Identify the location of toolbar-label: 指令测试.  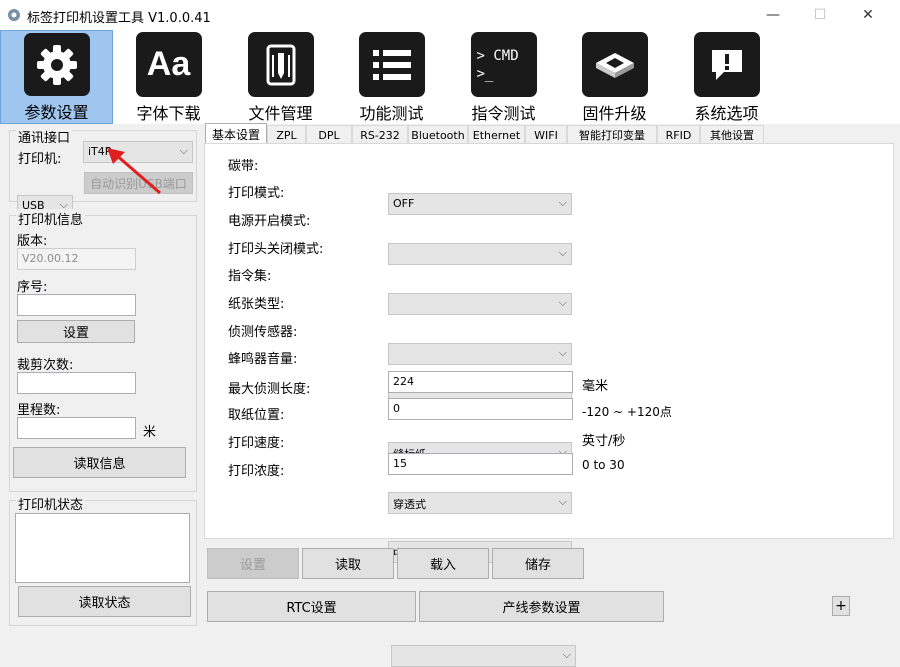
(503, 113).